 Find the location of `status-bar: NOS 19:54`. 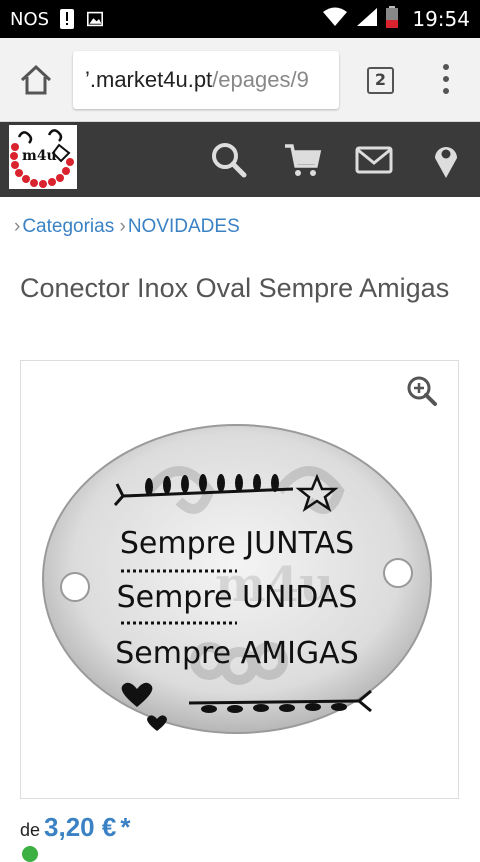

status-bar: NOS 19:54 is located at coordinates (240, 19).